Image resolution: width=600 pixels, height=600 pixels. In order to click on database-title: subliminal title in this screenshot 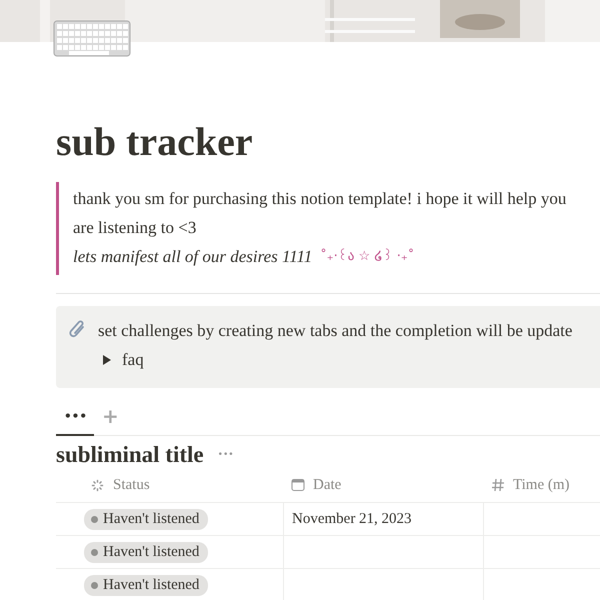, I will do `click(130, 455)`.